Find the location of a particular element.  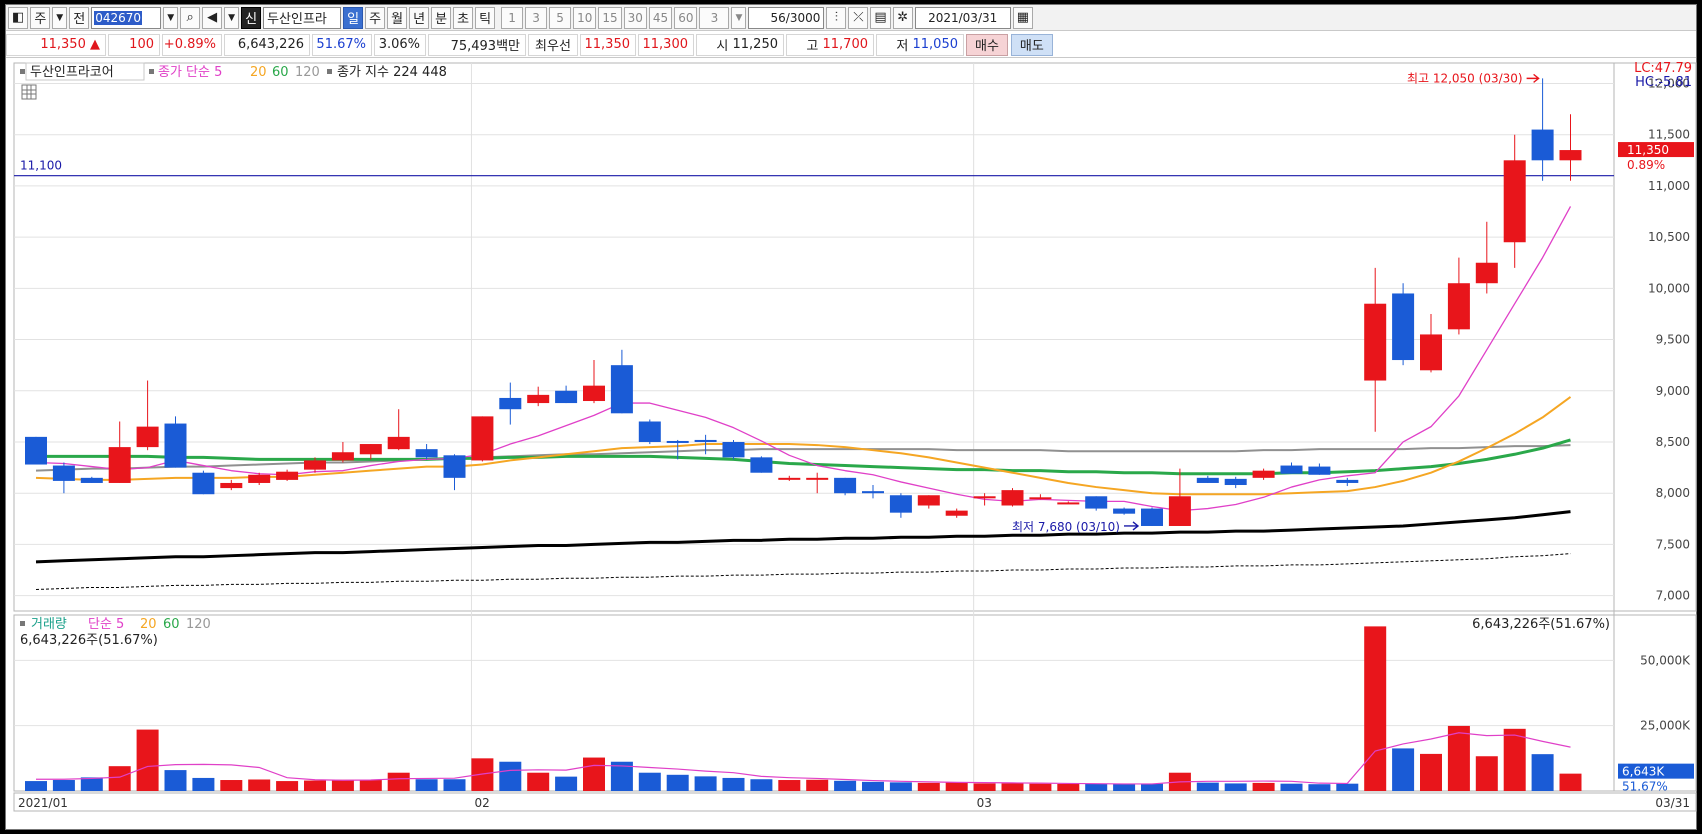

interval-button-30: 30 is located at coordinates (635, 17).